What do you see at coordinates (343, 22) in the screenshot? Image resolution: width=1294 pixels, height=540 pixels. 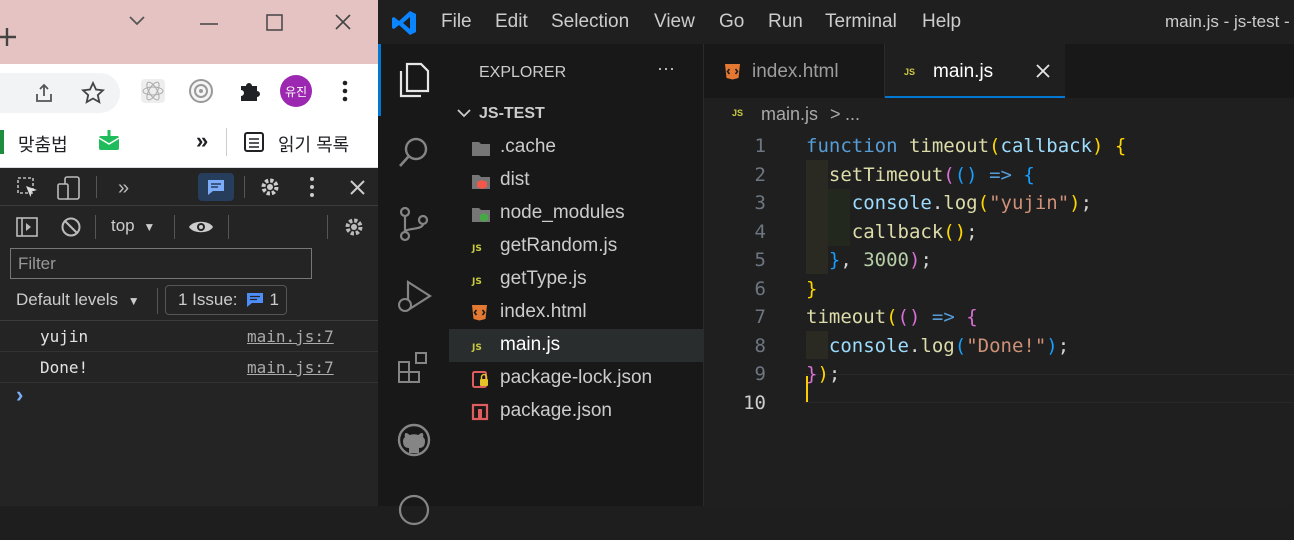 I see `close-icon` at bounding box center [343, 22].